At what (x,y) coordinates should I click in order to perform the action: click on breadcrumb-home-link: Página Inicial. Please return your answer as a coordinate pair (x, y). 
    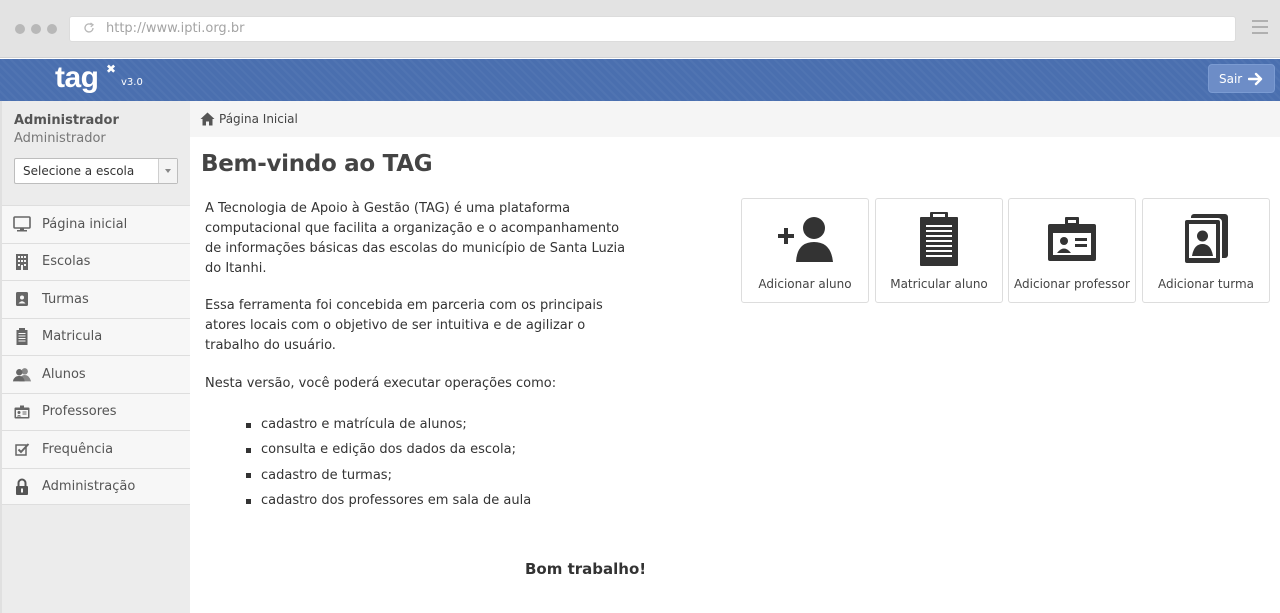
    Looking at the image, I should click on (258, 119).